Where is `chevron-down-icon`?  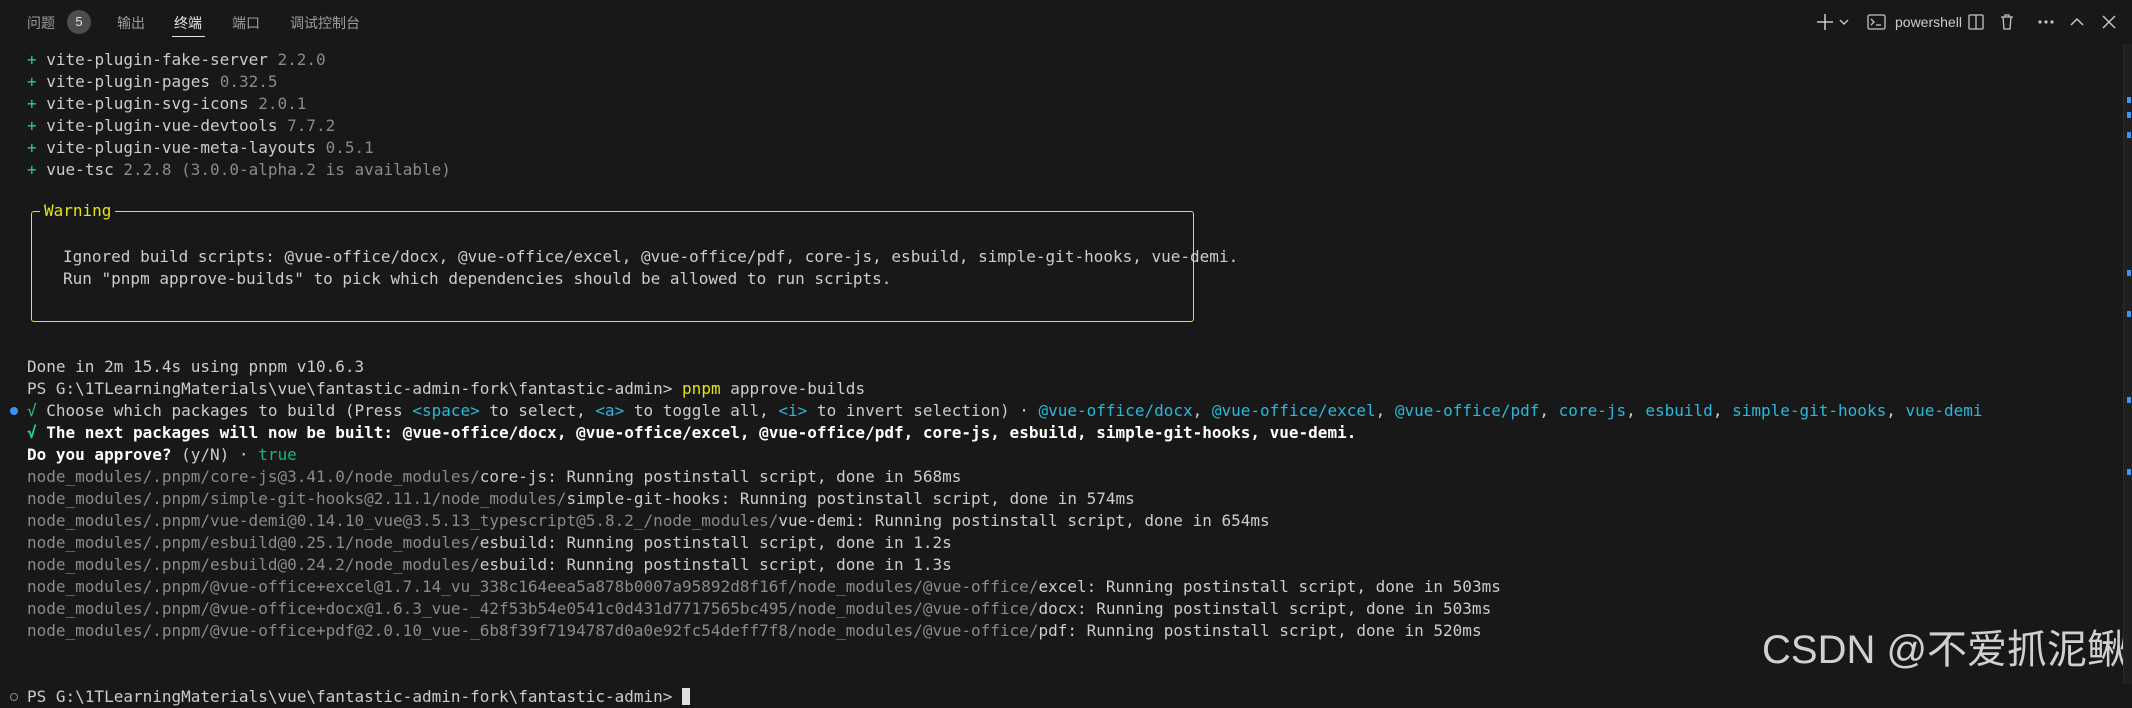 chevron-down-icon is located at coordinates (1844, 22).